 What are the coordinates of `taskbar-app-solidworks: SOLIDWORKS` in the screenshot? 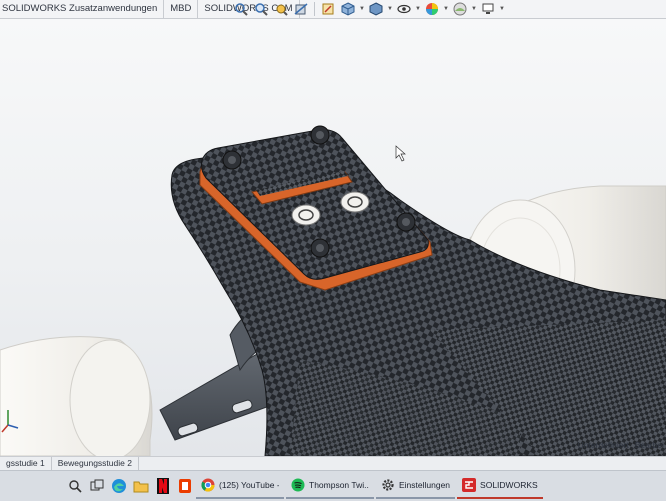 It's located at (500, 486).